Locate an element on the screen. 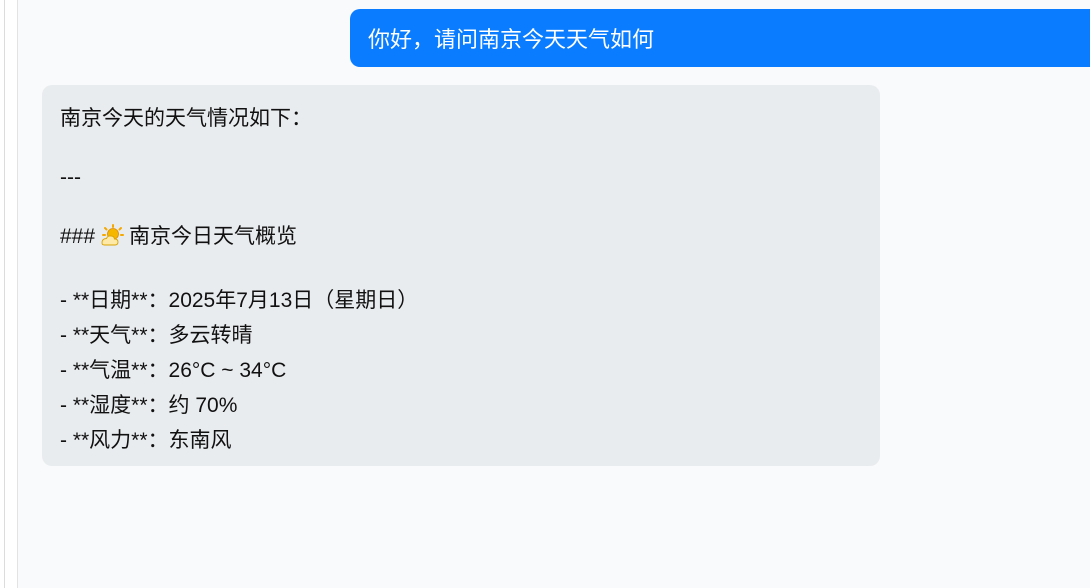  sun-behind-cloud-icon is located at coordinates (112, 241).